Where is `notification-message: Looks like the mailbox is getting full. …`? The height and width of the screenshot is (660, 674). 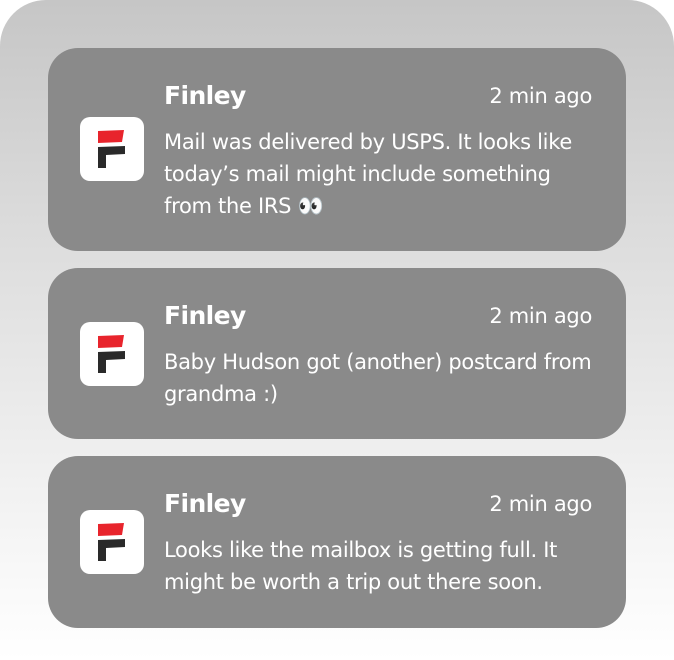
notification-message: Looks like the mailbox is getting full. … is located at coordinates (361, 566).